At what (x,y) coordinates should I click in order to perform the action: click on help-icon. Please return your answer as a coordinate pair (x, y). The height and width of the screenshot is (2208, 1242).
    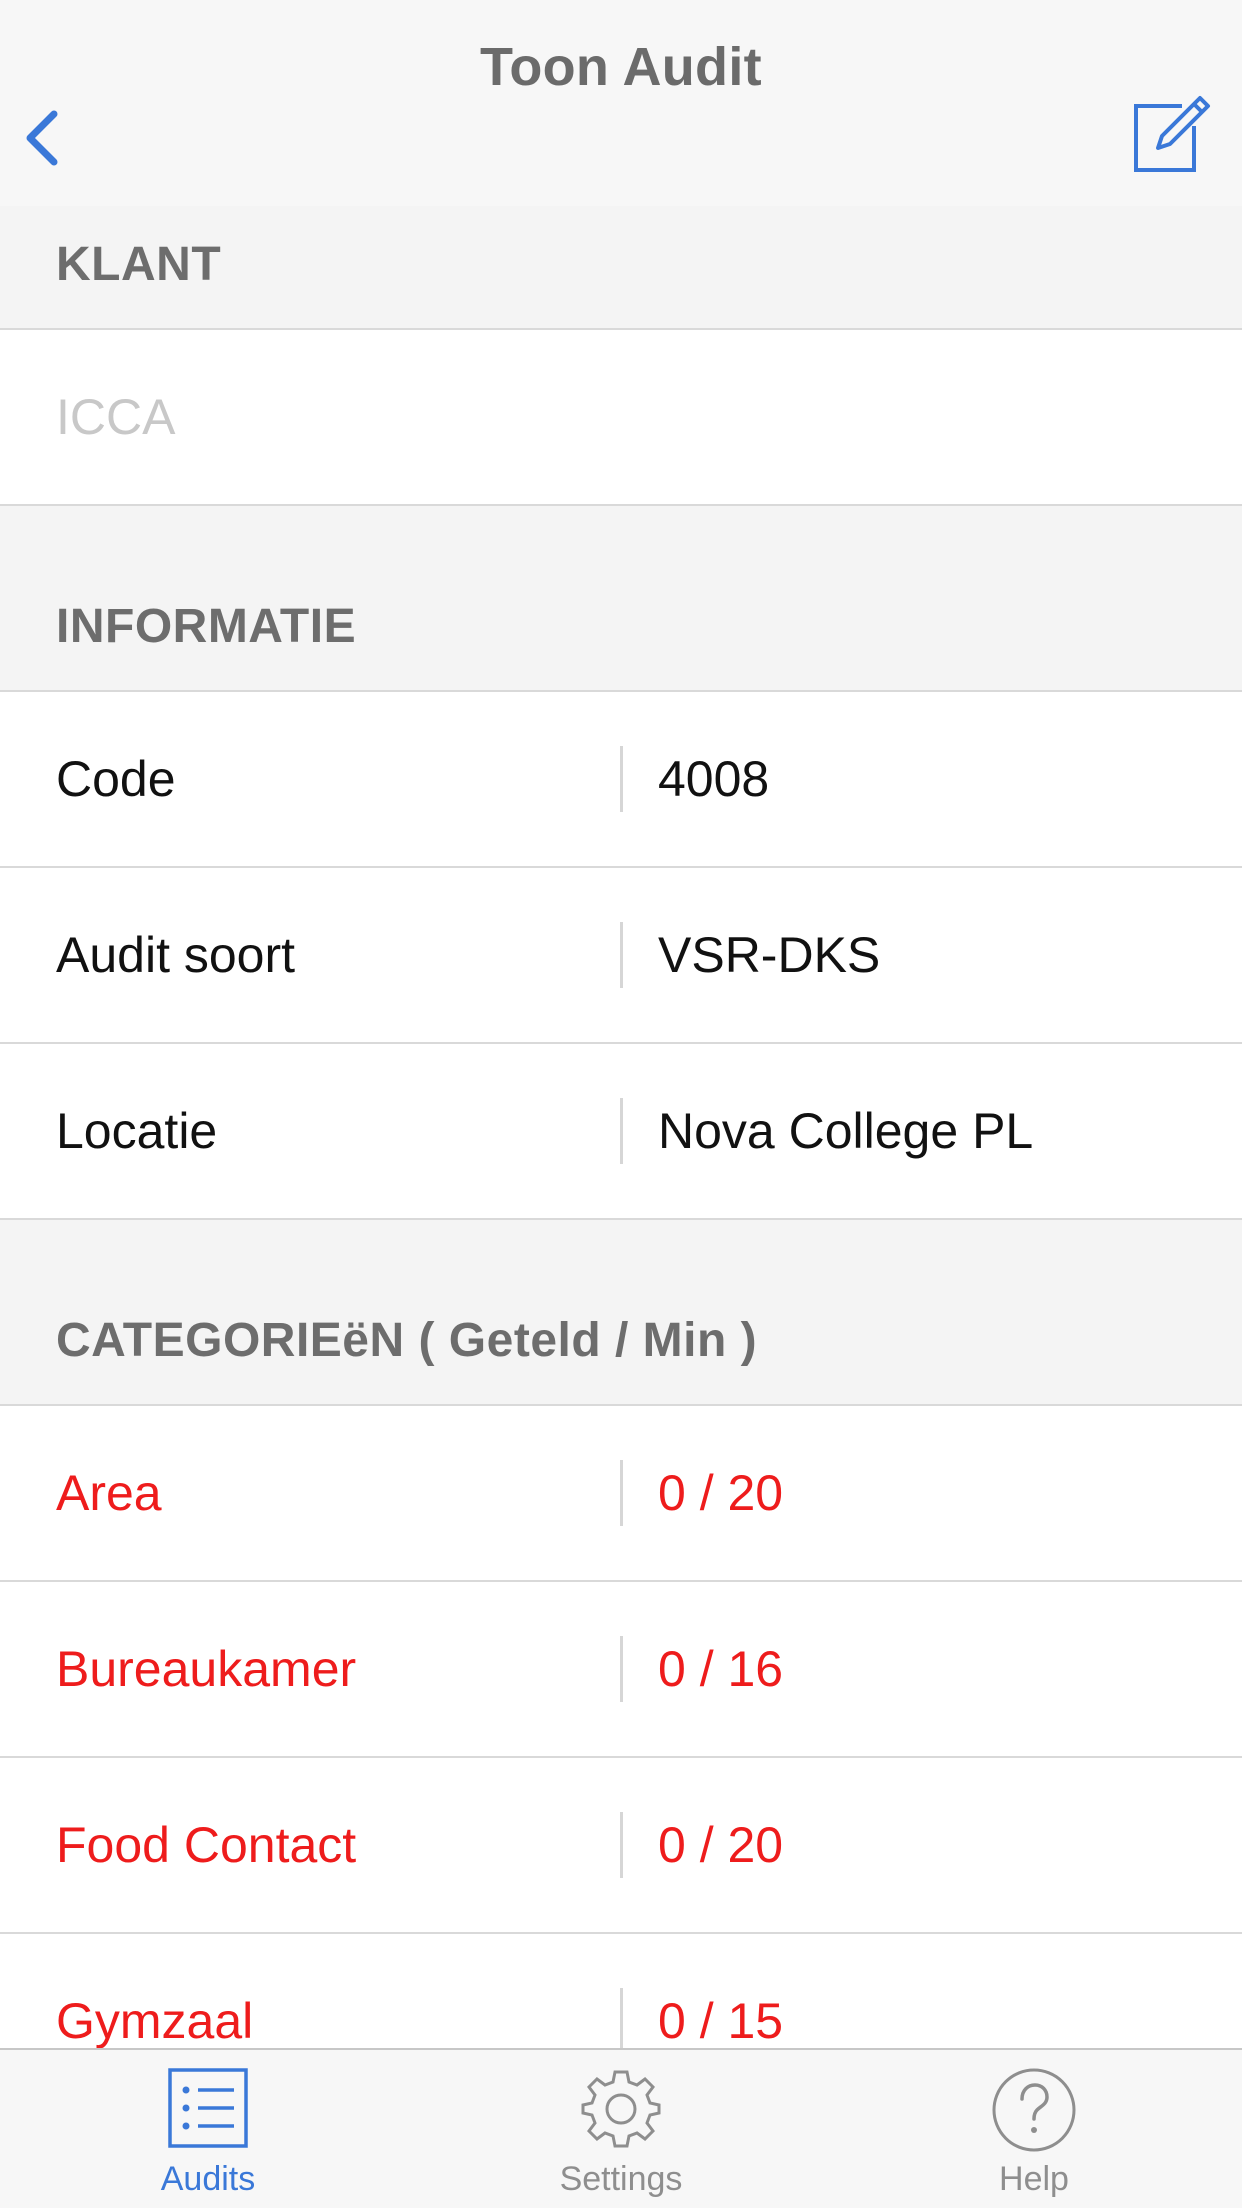
    Looking at the image, I should click on (1034, 2110).